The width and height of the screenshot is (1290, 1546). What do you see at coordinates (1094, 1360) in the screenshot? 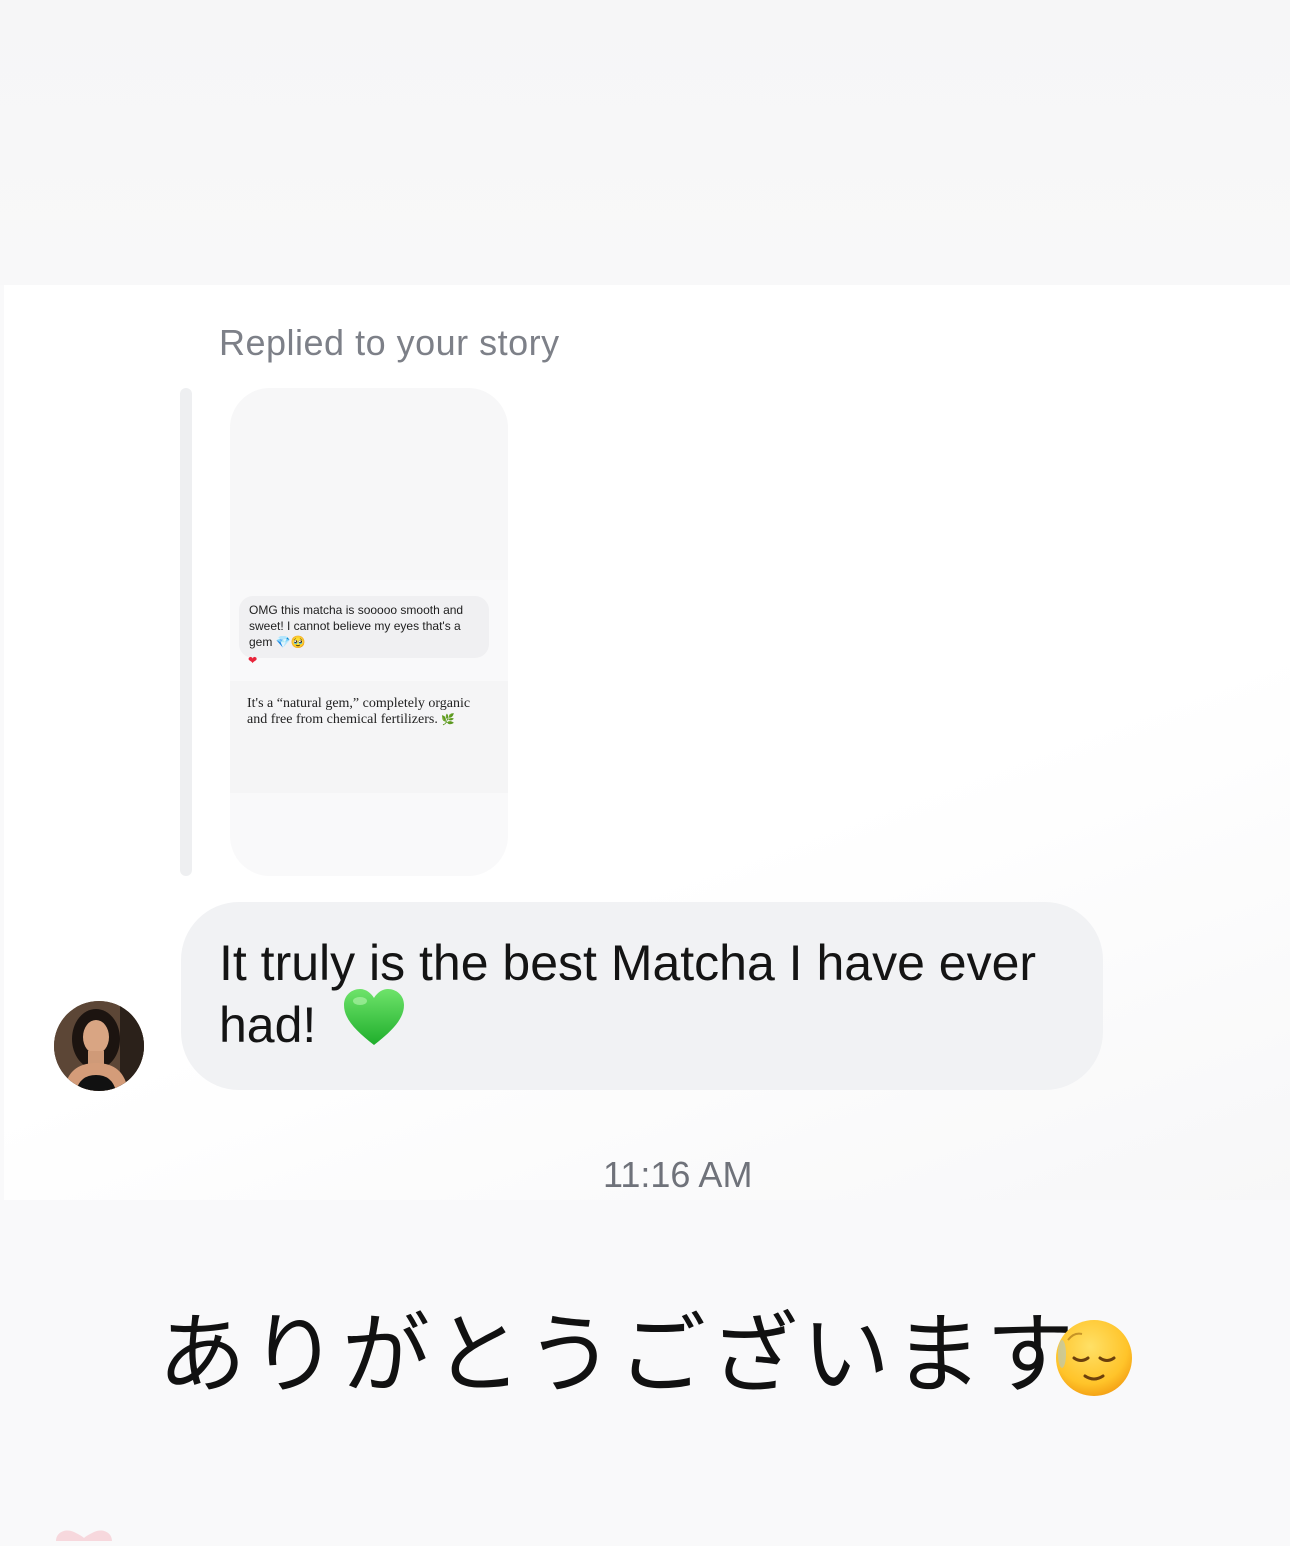
I see `relieved-face-icon` at bounding box center [1094, 1360].